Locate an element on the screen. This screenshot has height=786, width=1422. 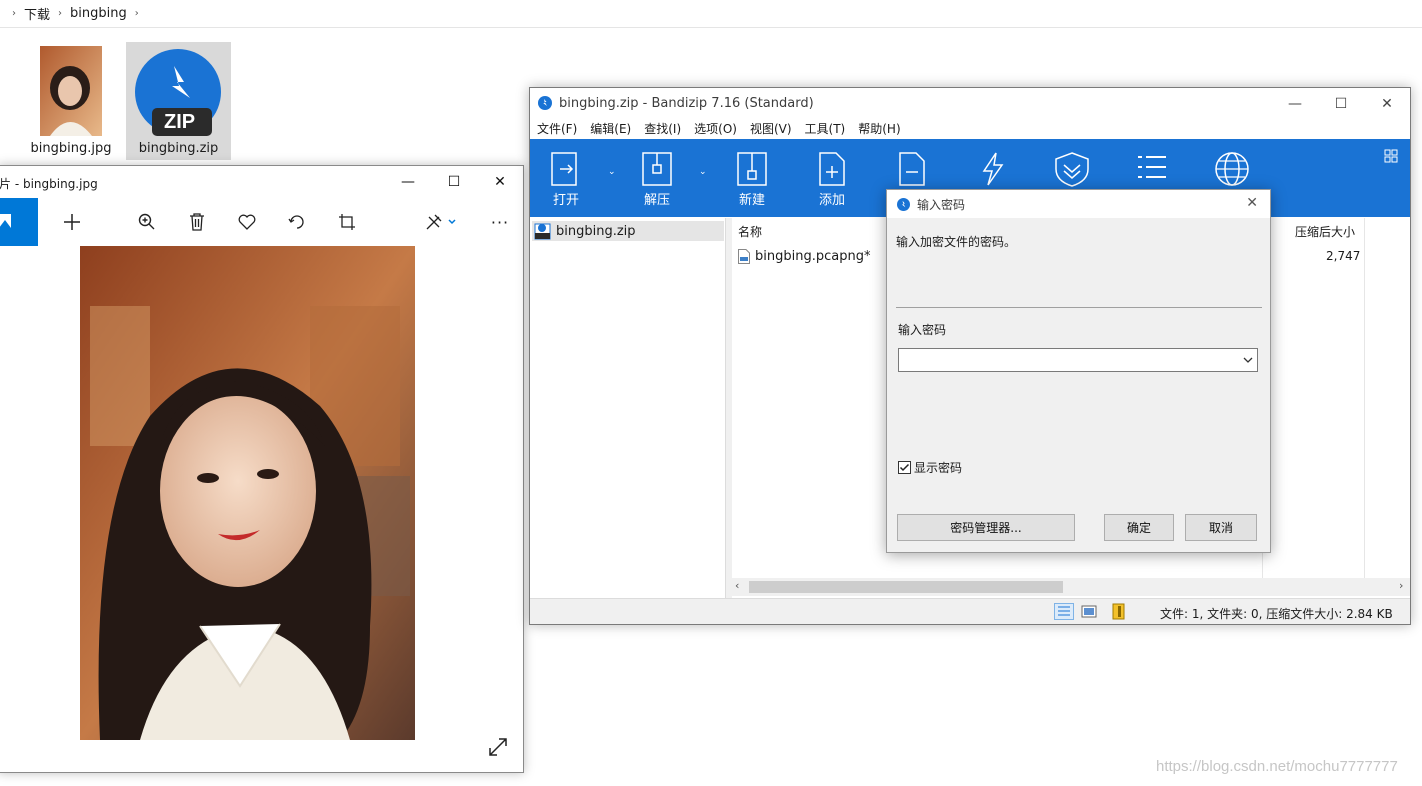
delete-file-icon is located at coordinates (912, 169).